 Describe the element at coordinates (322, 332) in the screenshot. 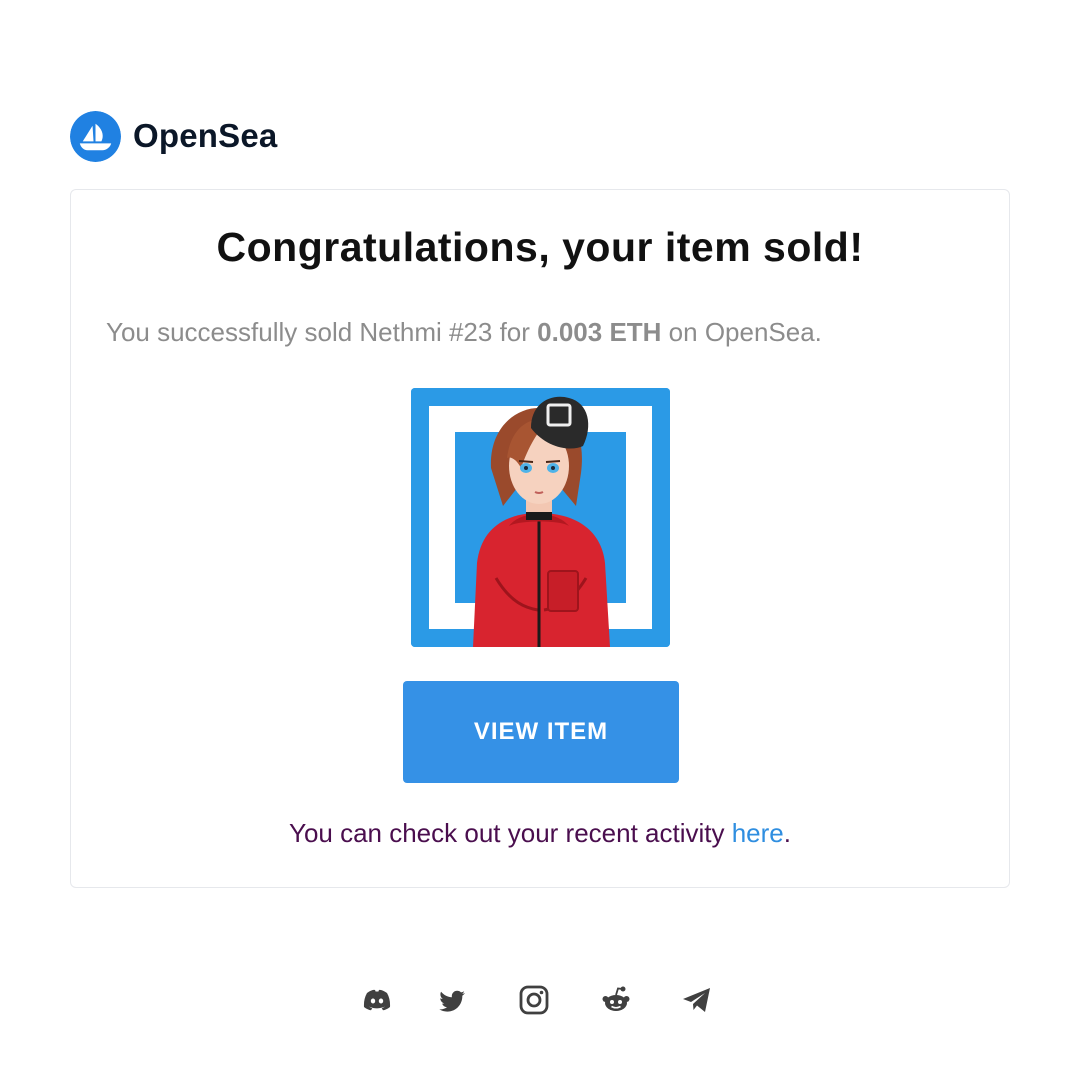

I see `summary-prefix: You successfully sold Nethmi #23 for` at that location.